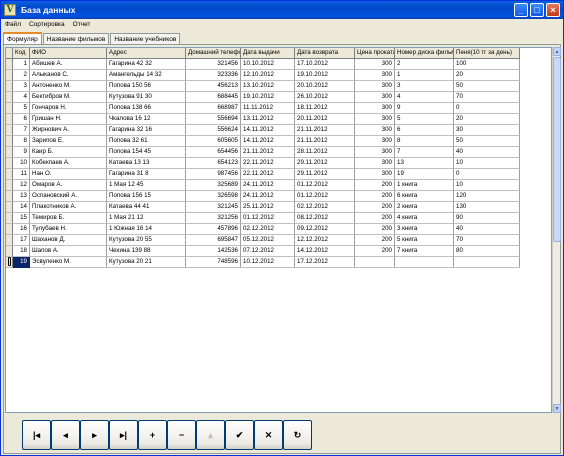  Describe the element at coordinates (146, 75) in the screenshot. I see `table-cell: Амангельды 14 32` at that location.